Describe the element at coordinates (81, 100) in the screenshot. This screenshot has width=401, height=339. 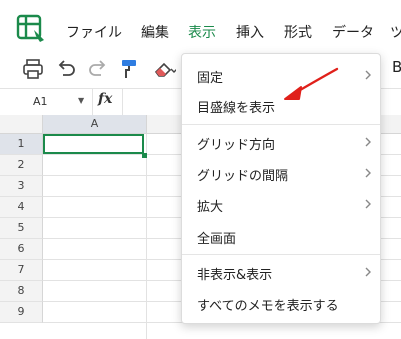
I see `chevron-down-icon: ▼` at that location.